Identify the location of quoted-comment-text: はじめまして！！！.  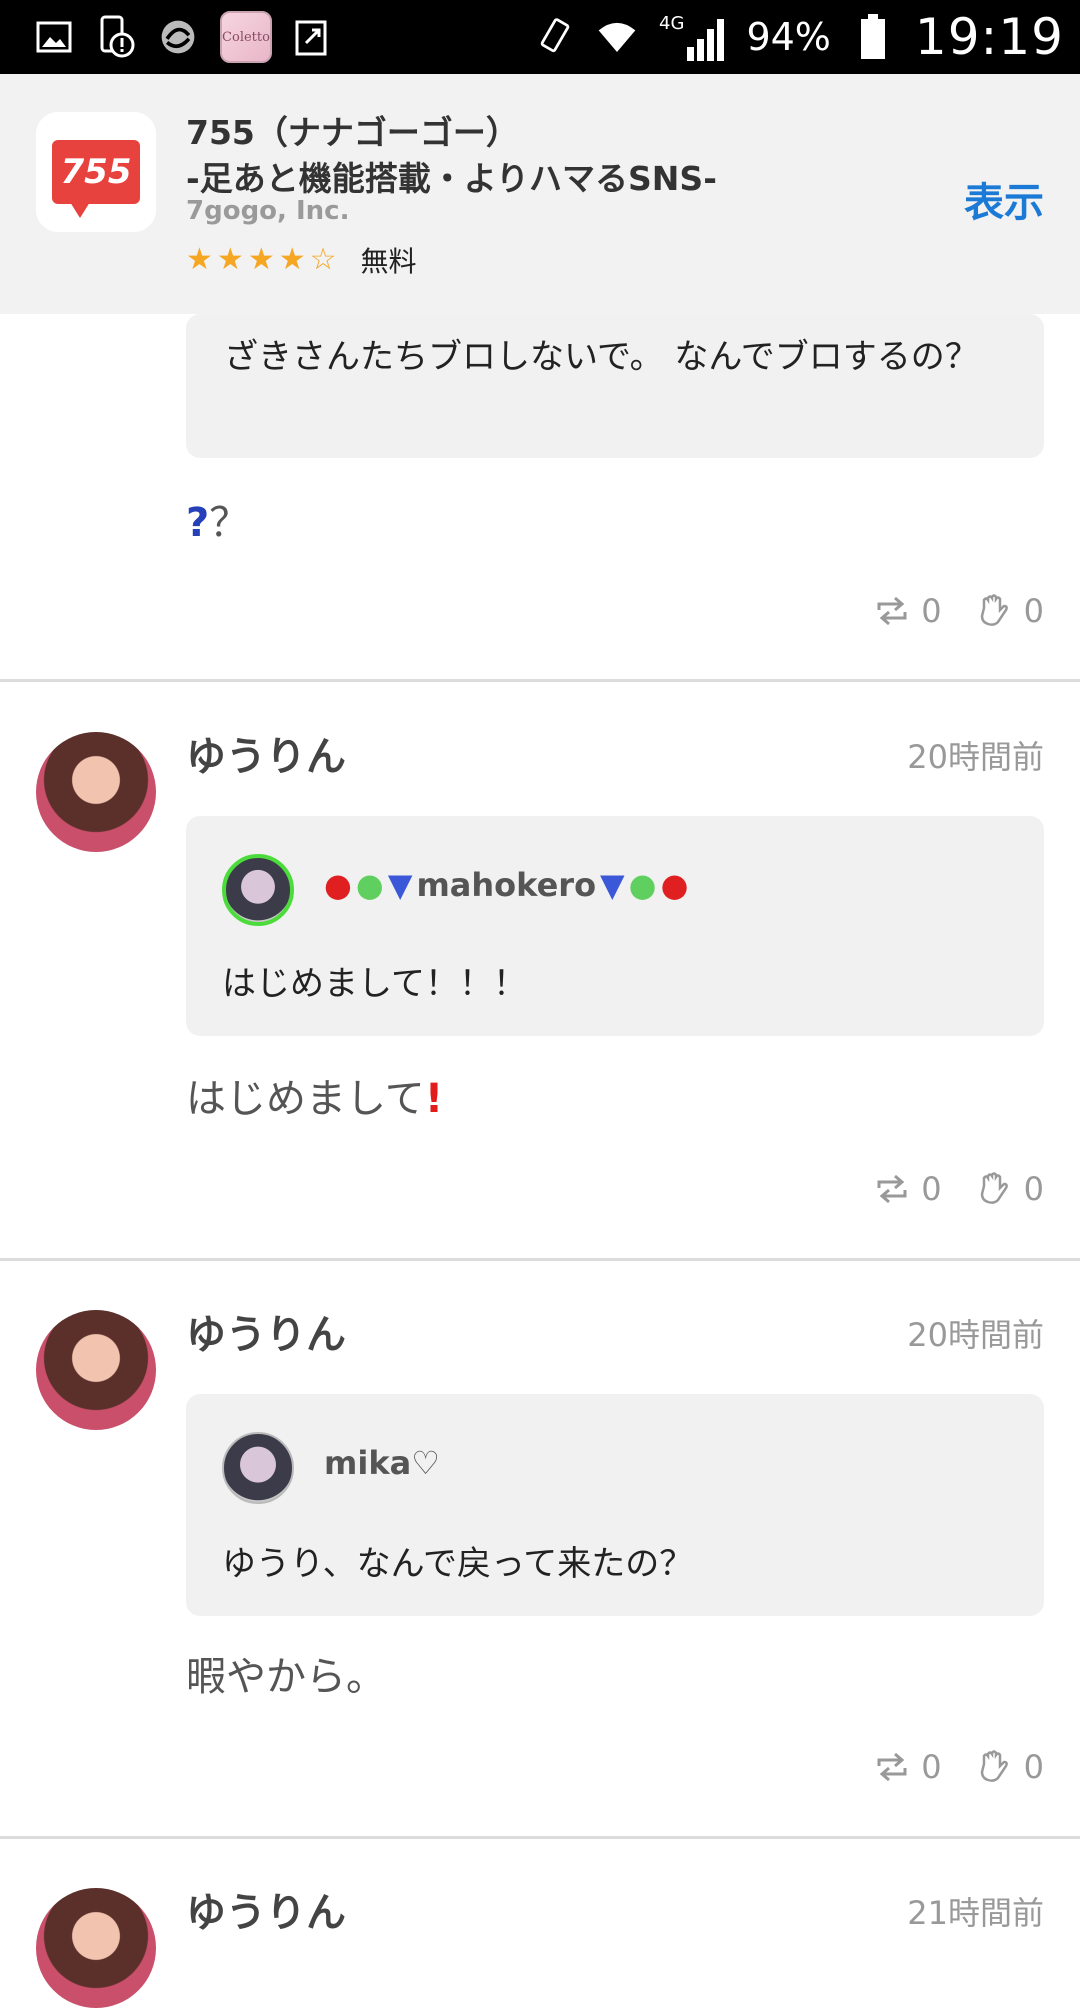
(374, 984).